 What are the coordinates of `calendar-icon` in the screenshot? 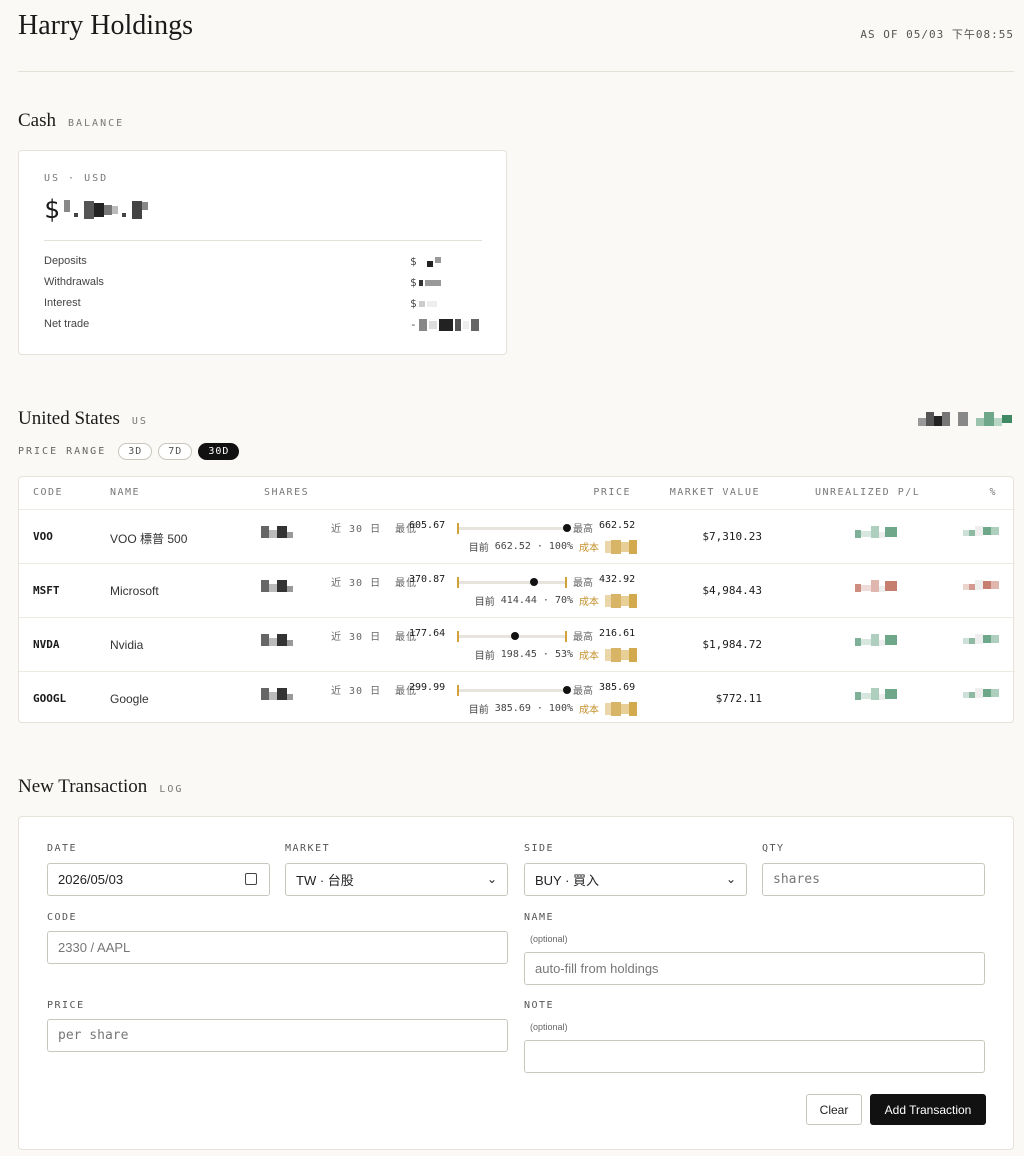 It's located at (251, 879).